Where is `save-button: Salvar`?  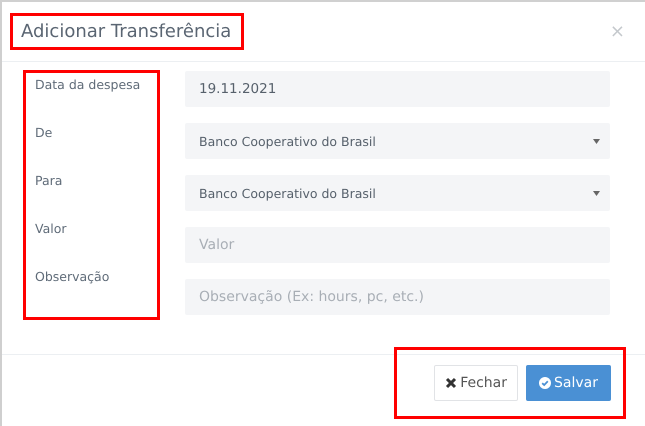 save-button: Salvar is located at coordinates (568, 383).